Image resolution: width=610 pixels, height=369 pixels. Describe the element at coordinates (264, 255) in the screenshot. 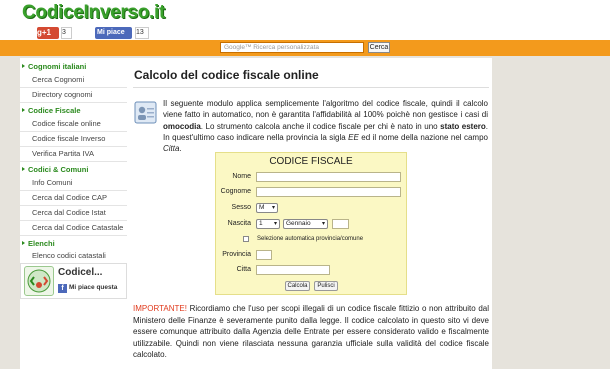

I see `provincia-input` at that location.